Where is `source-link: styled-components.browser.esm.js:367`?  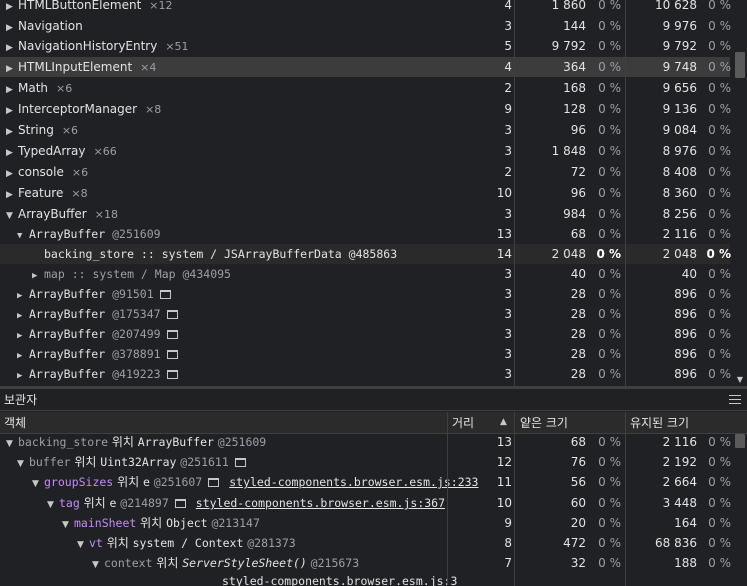 source-link: styled-components.browser.esm.js:367 is located at coordinates (320, 503).